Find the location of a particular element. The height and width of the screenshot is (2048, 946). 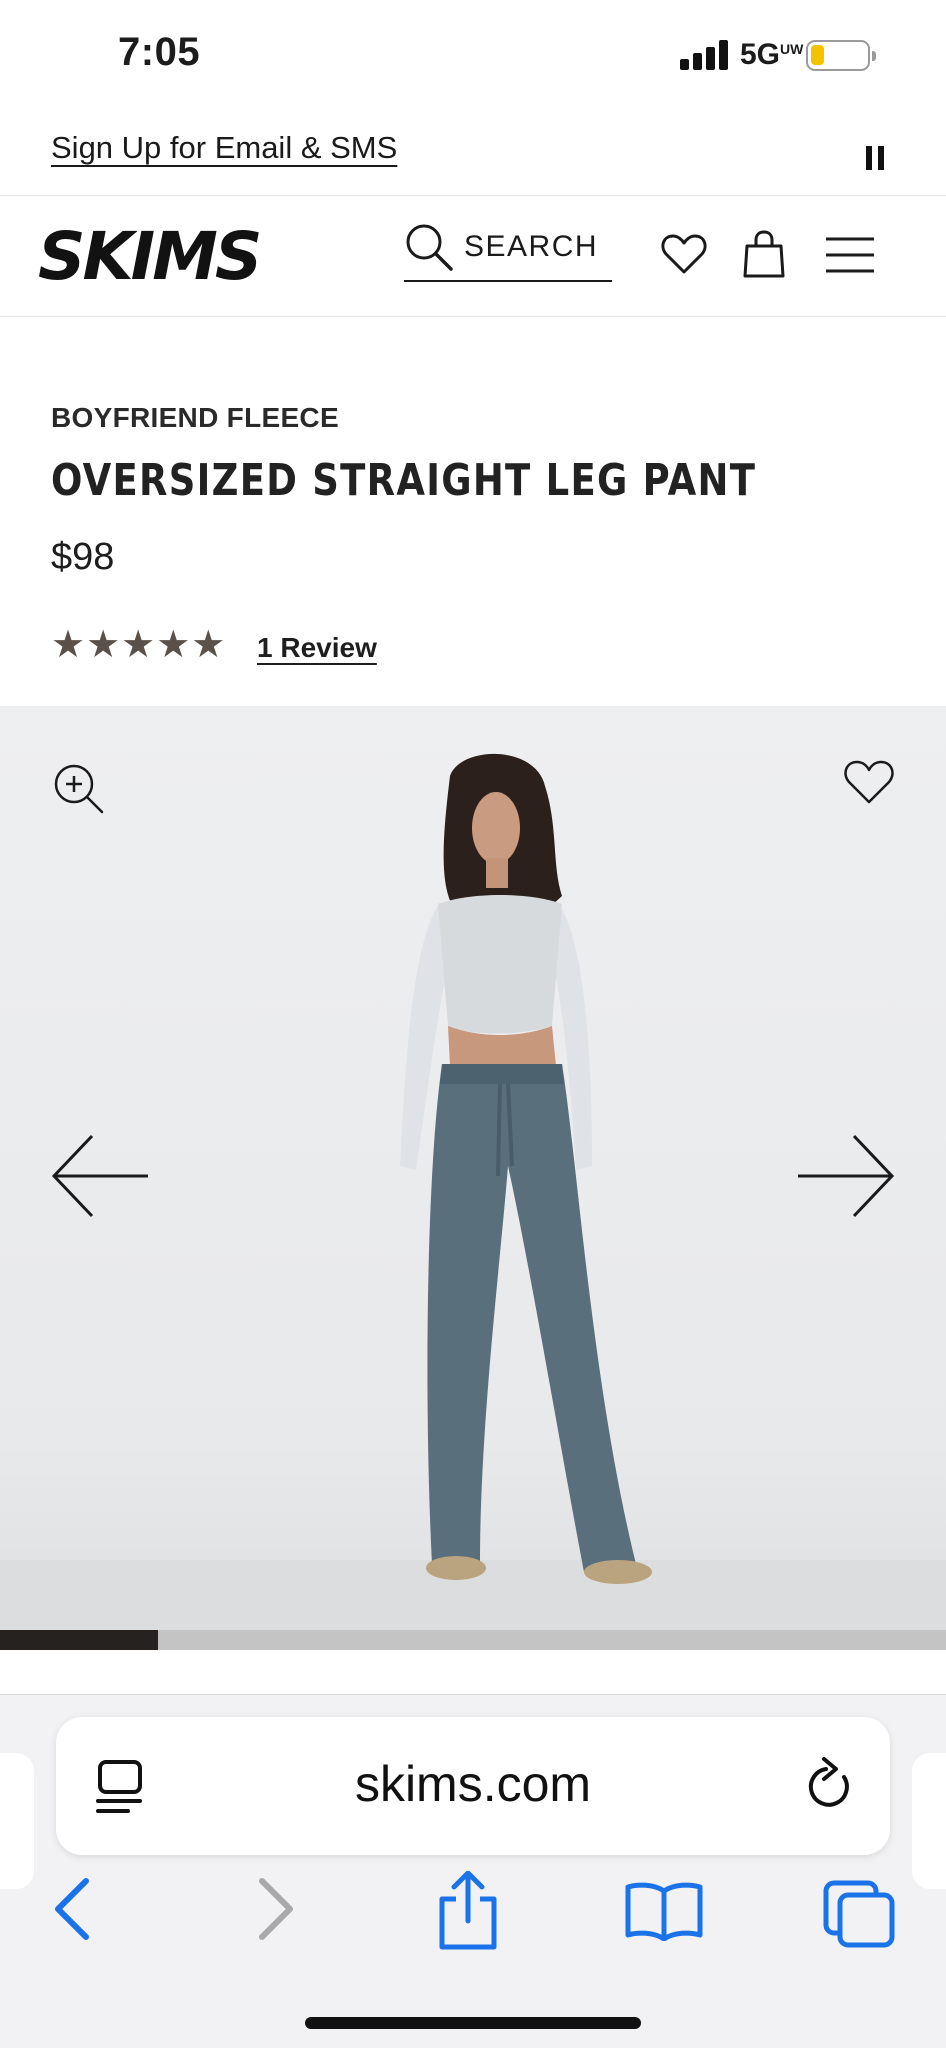

pause-icon is located at coordinates (875, 158).